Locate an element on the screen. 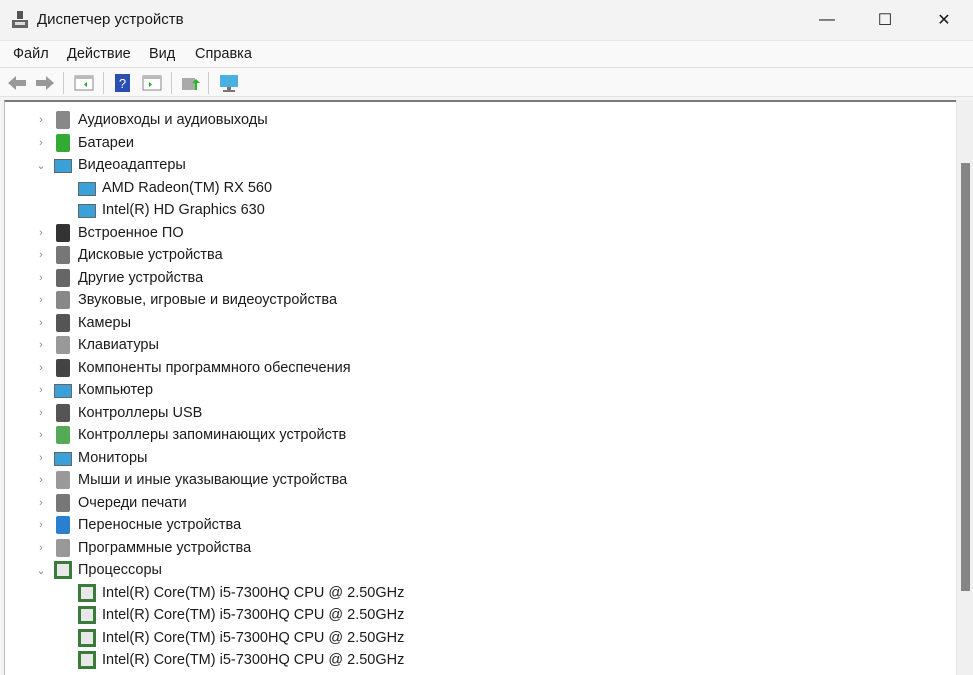 This screenshot has width=973, height=675. help-icon: ? is located at coordinates (123, 83).